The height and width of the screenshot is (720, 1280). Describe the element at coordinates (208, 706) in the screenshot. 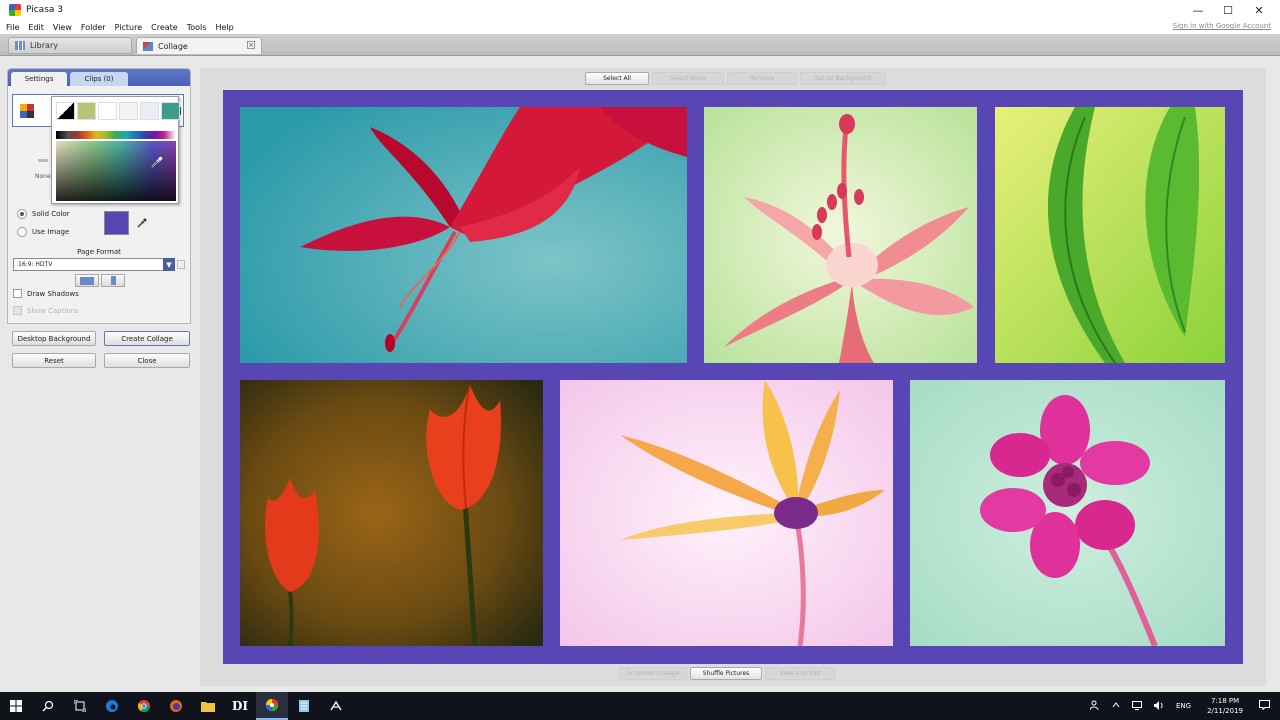

I see `taskbar-file-explorer` at that location.